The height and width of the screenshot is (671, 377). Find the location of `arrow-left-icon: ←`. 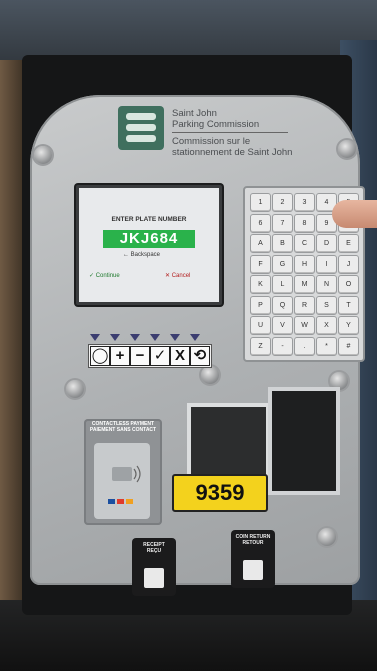

arrow-left-icon: ← is located at coordinates (126, 255).